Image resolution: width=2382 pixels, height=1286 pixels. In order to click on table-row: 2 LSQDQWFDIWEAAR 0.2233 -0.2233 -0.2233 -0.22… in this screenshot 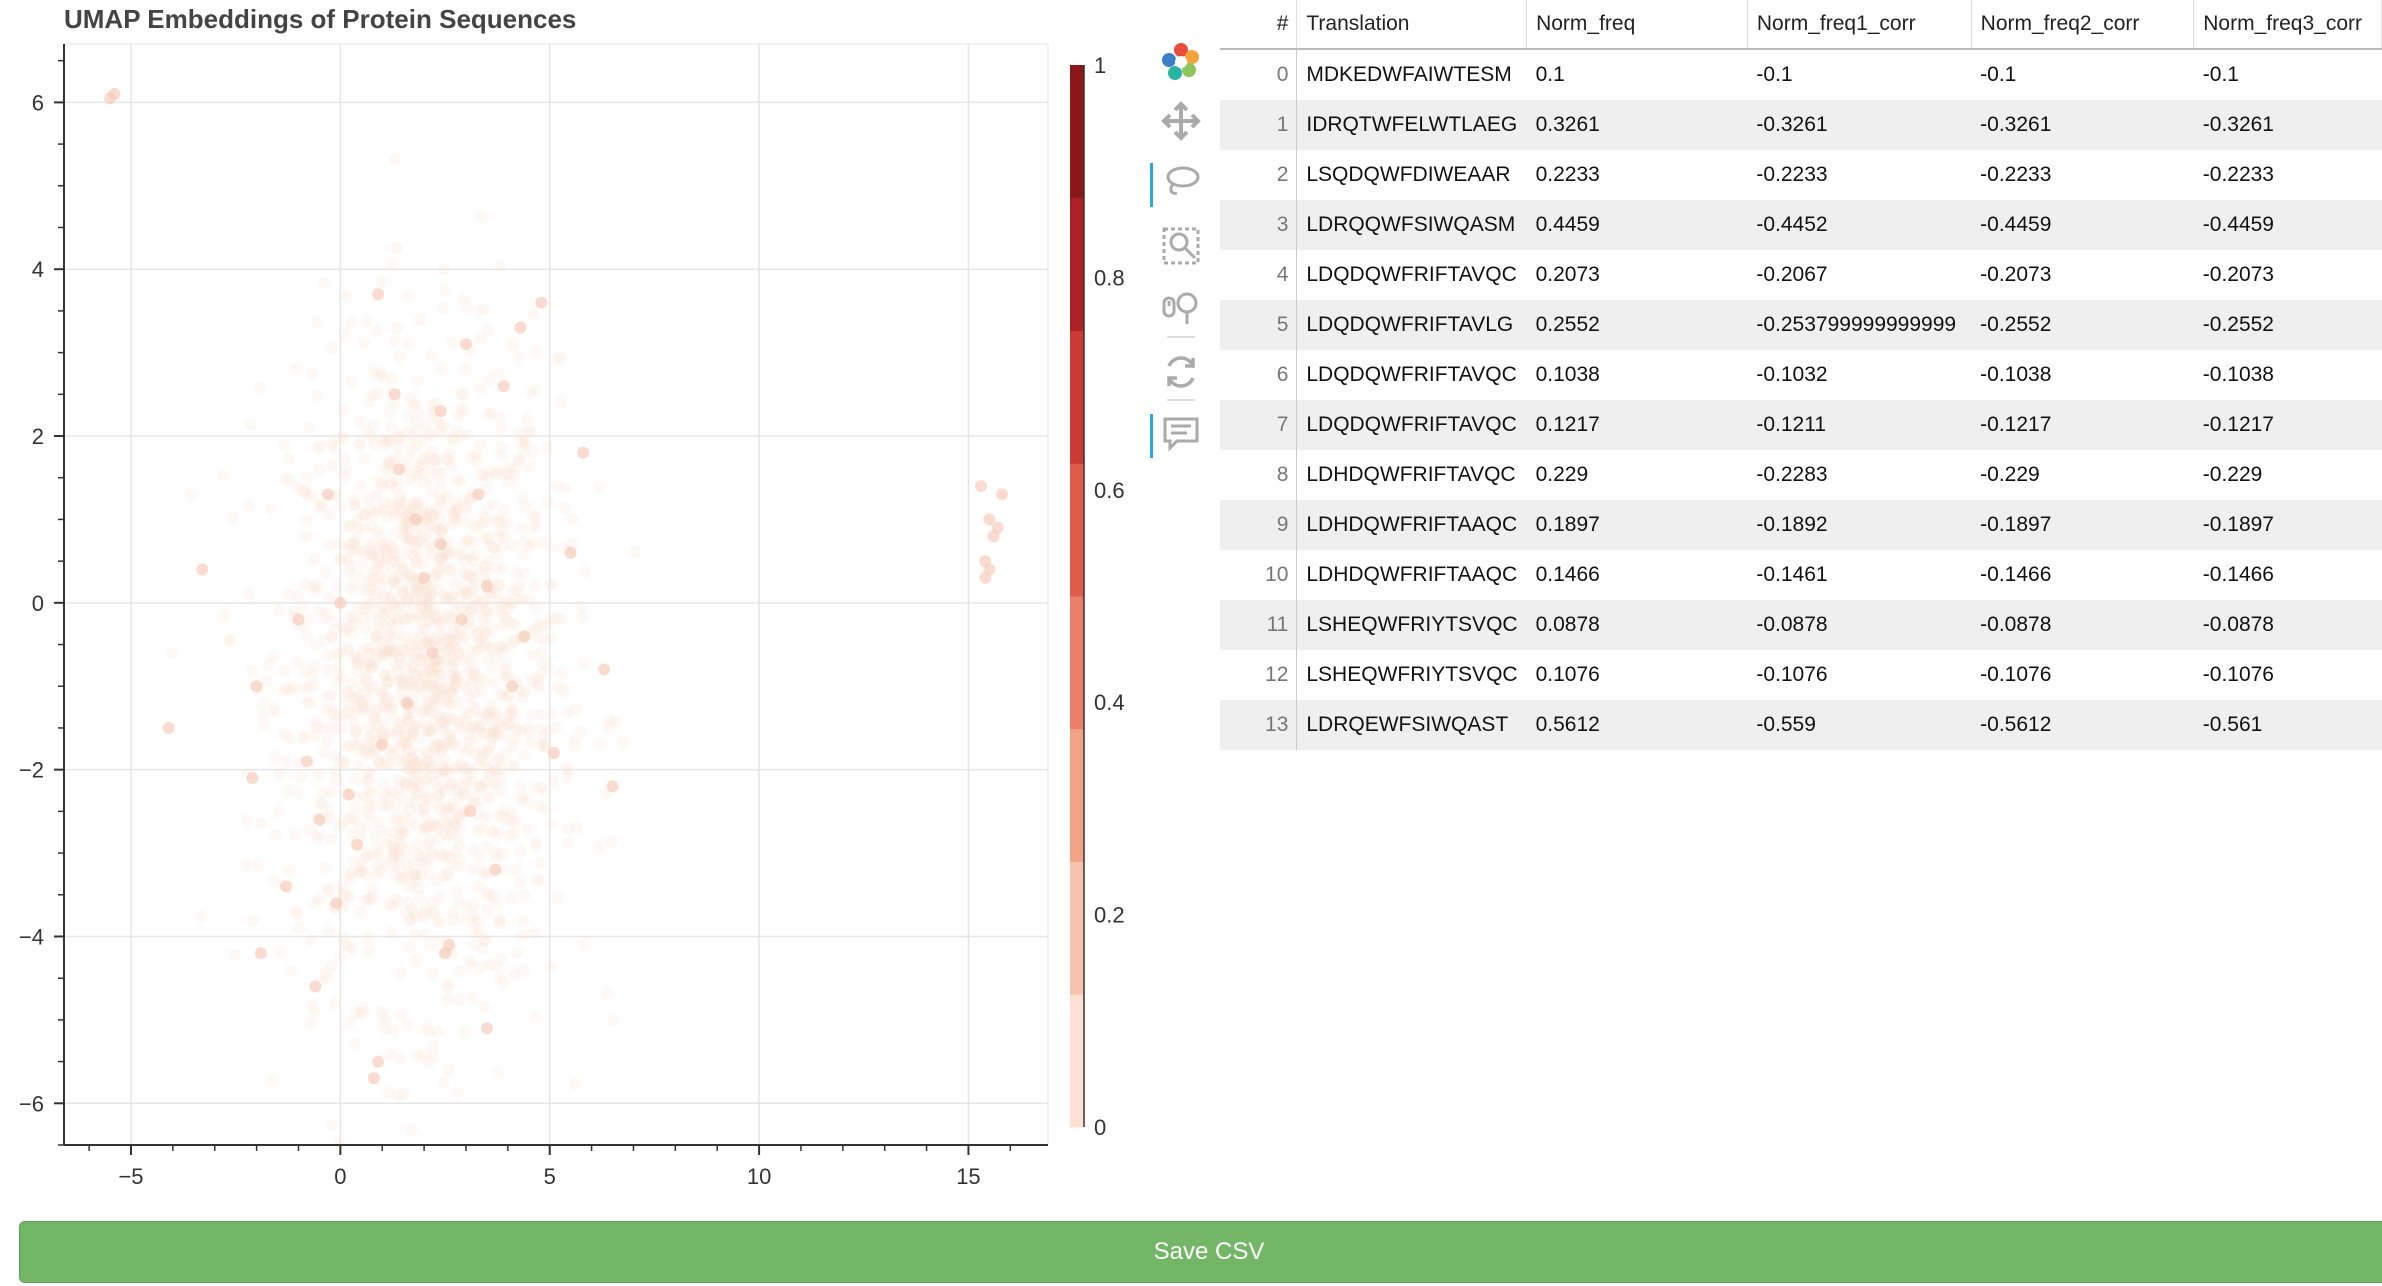, I will do `click(1801, 175)`.